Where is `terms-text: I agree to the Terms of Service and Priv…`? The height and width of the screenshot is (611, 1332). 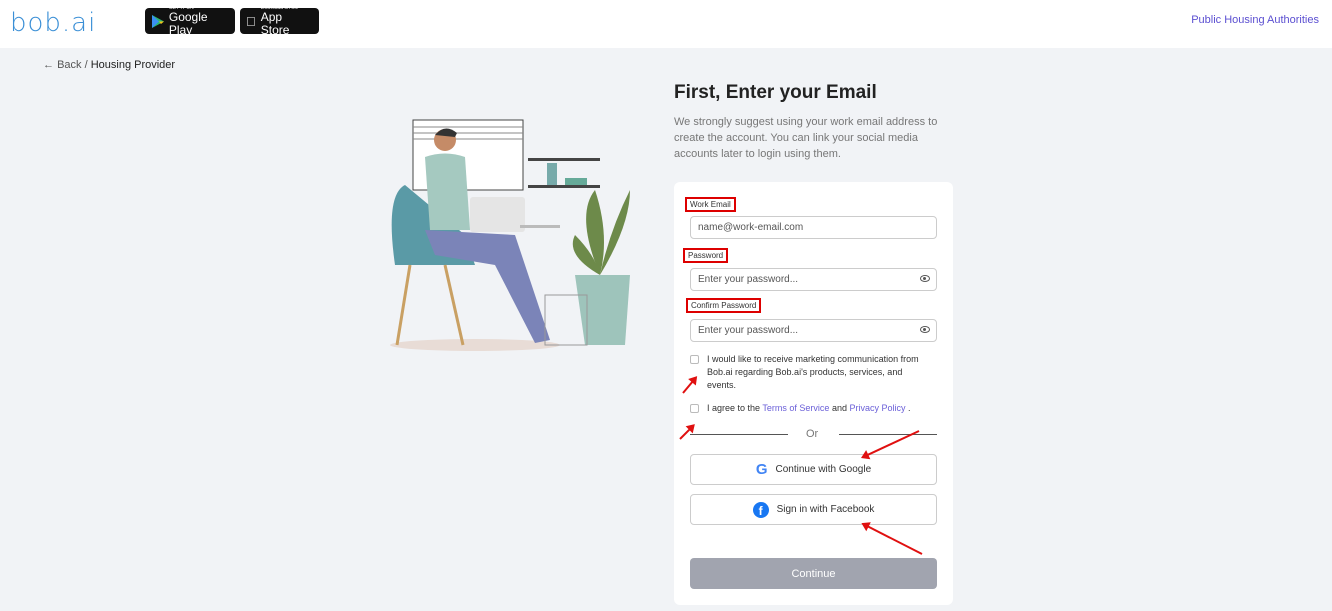
terms-text: I agree to the Terms of Service and Priv… is located at coordinates (809, 408).